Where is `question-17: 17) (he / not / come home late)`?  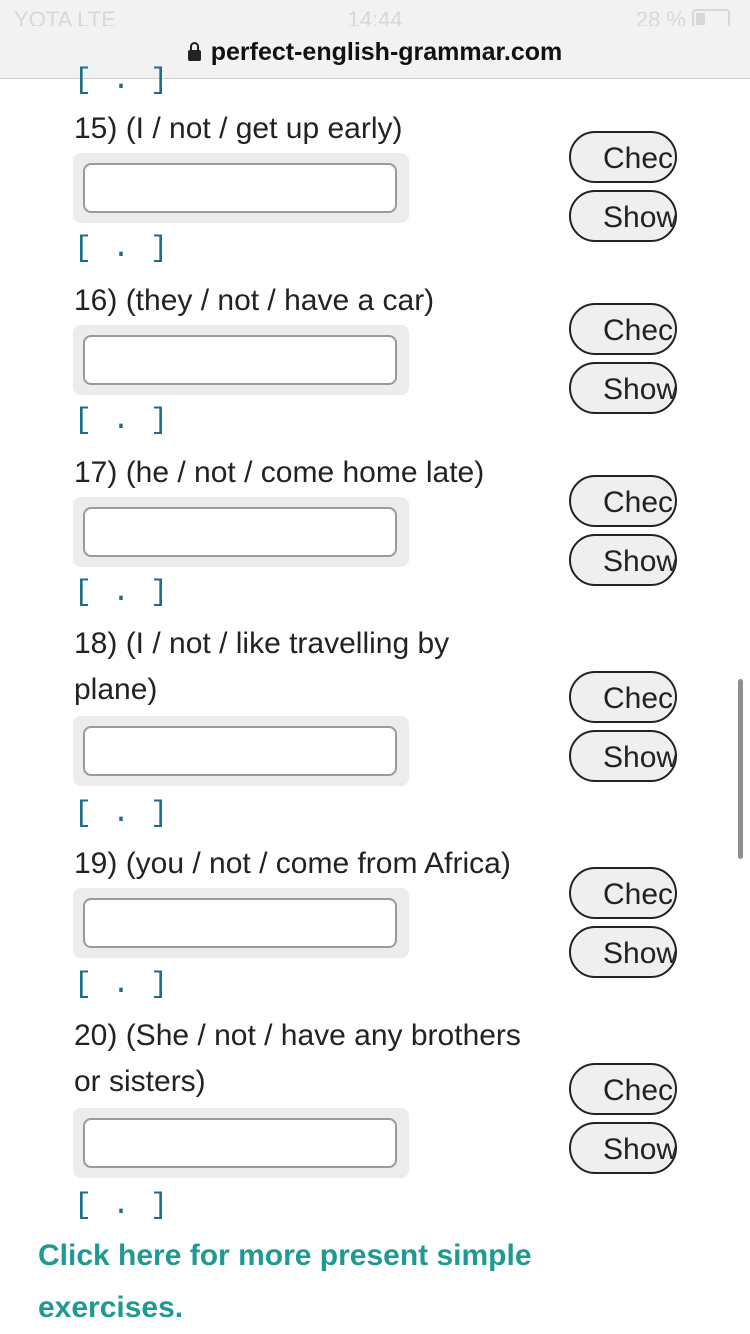 question-17: 17) (he / not / come home late) is located at coordinates (279, 472).